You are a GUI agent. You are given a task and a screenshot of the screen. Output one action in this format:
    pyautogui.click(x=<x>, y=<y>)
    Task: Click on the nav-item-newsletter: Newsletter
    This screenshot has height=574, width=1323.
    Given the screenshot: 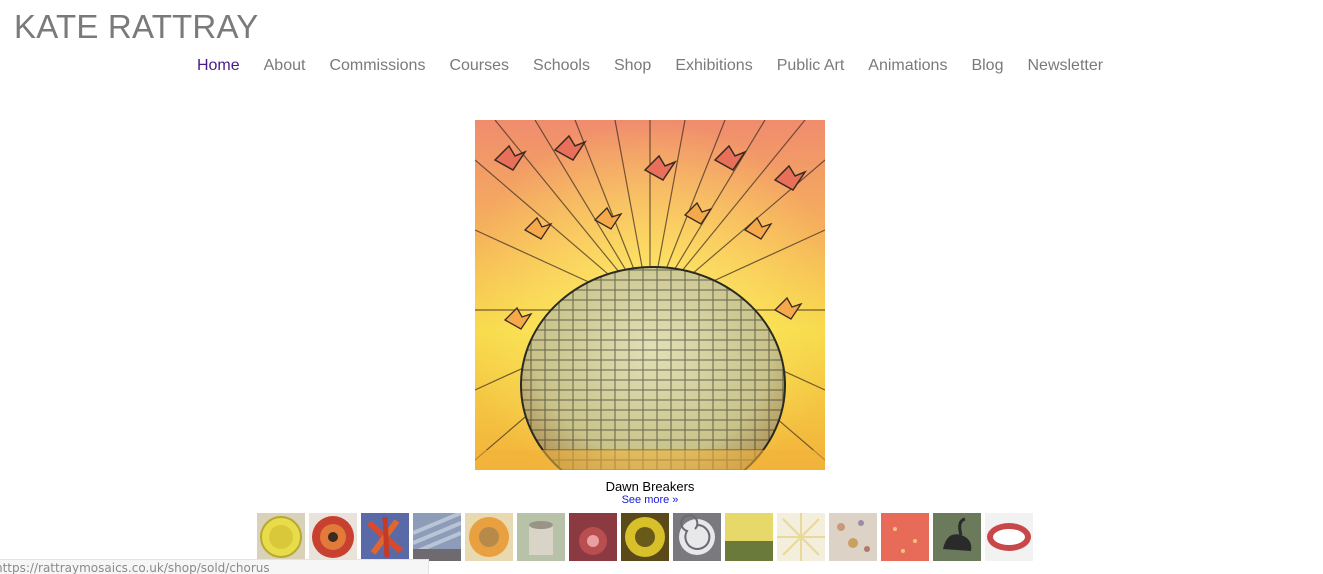 What is the action you would take?
    pyautogui.click(x=1065, y=66)
    